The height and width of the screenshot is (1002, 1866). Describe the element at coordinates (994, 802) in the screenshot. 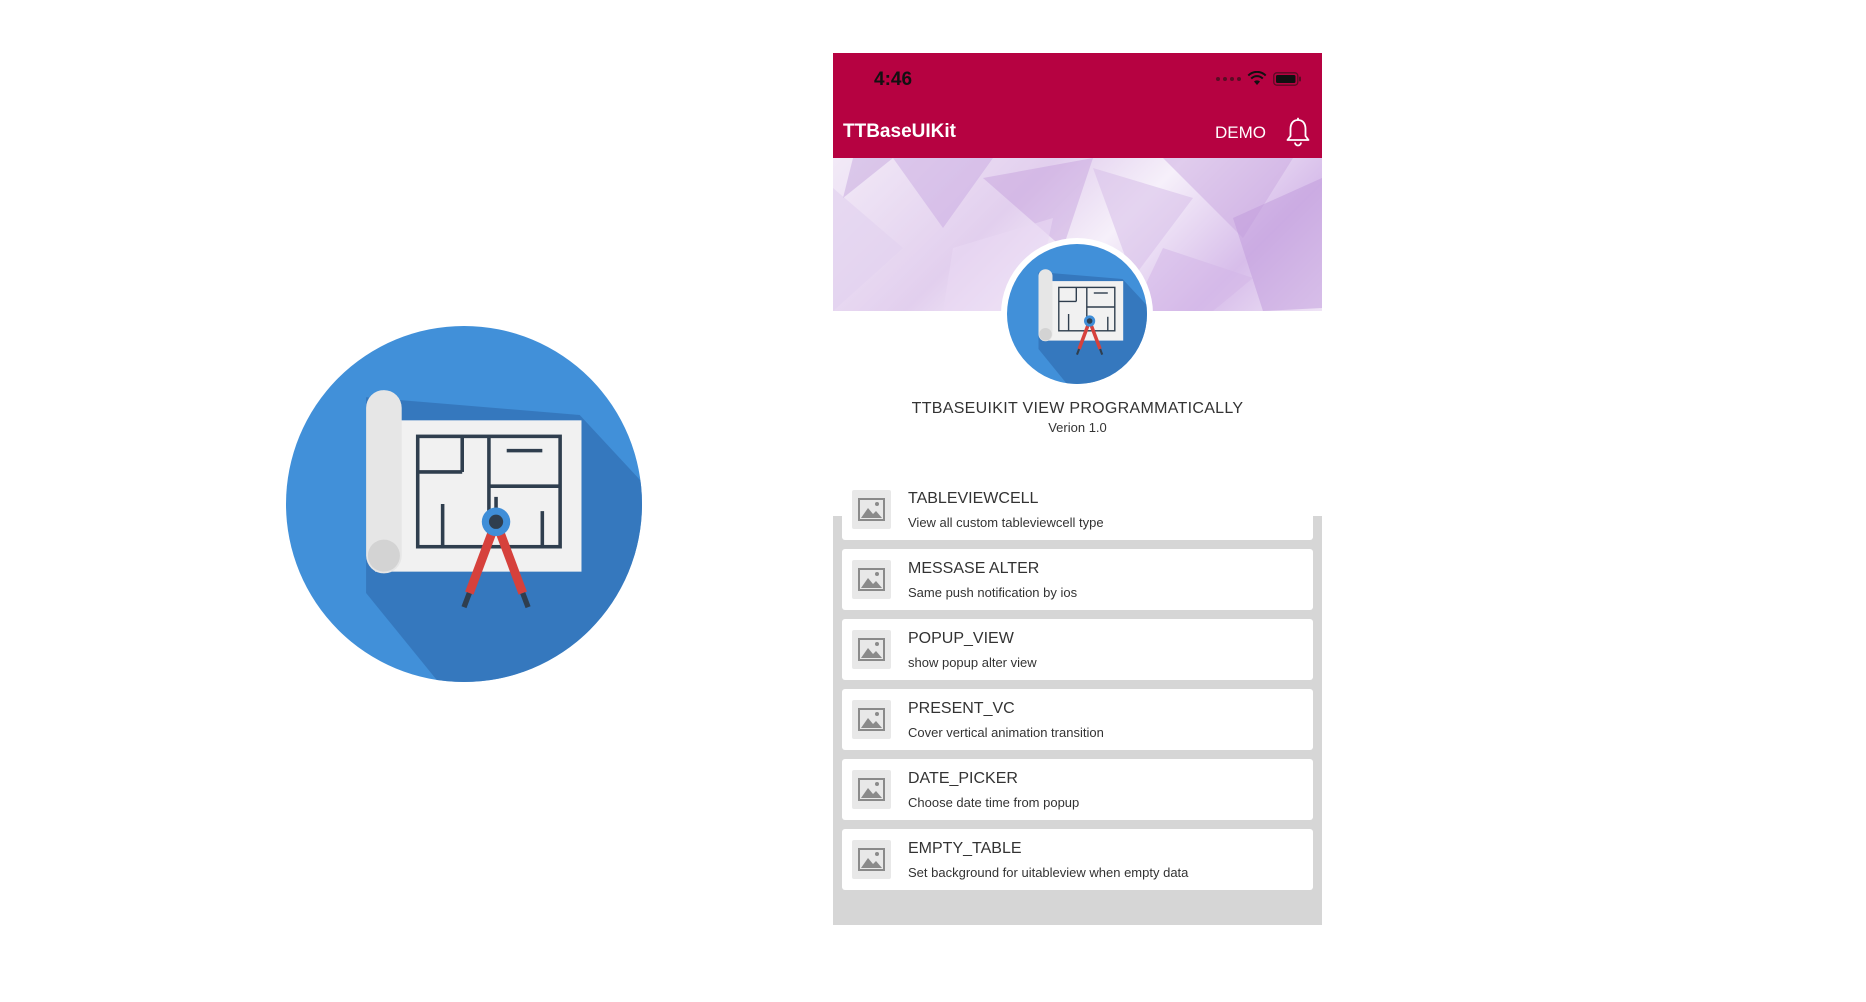

I see `list-item-subtitle: Choose date time from popup` at that location.